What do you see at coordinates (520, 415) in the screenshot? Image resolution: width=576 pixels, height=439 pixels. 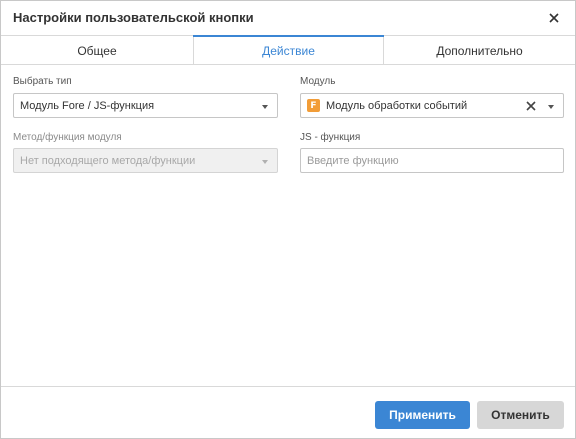 I see `cancel-button: Отменить` at bounding box center [520, 415].